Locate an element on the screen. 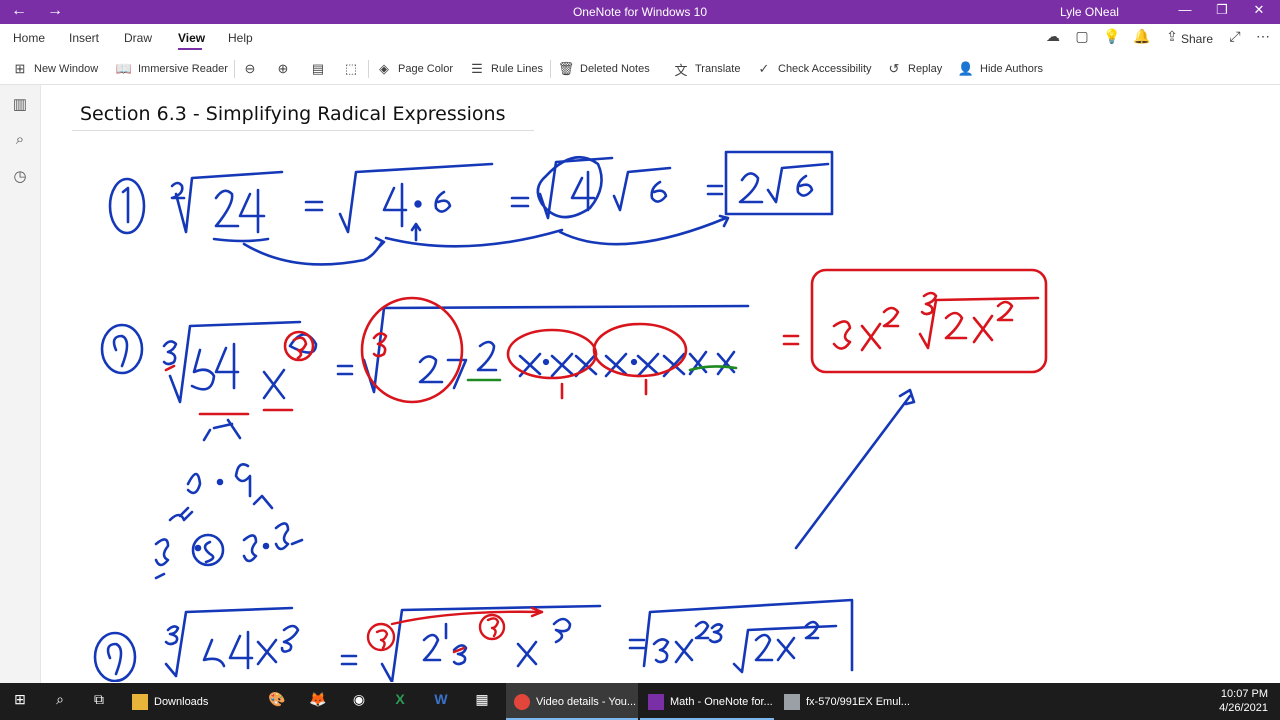 This screenshot has width=1280, height=720. new-window-button: ⊞ New Window is located at coordinates (55, 69).